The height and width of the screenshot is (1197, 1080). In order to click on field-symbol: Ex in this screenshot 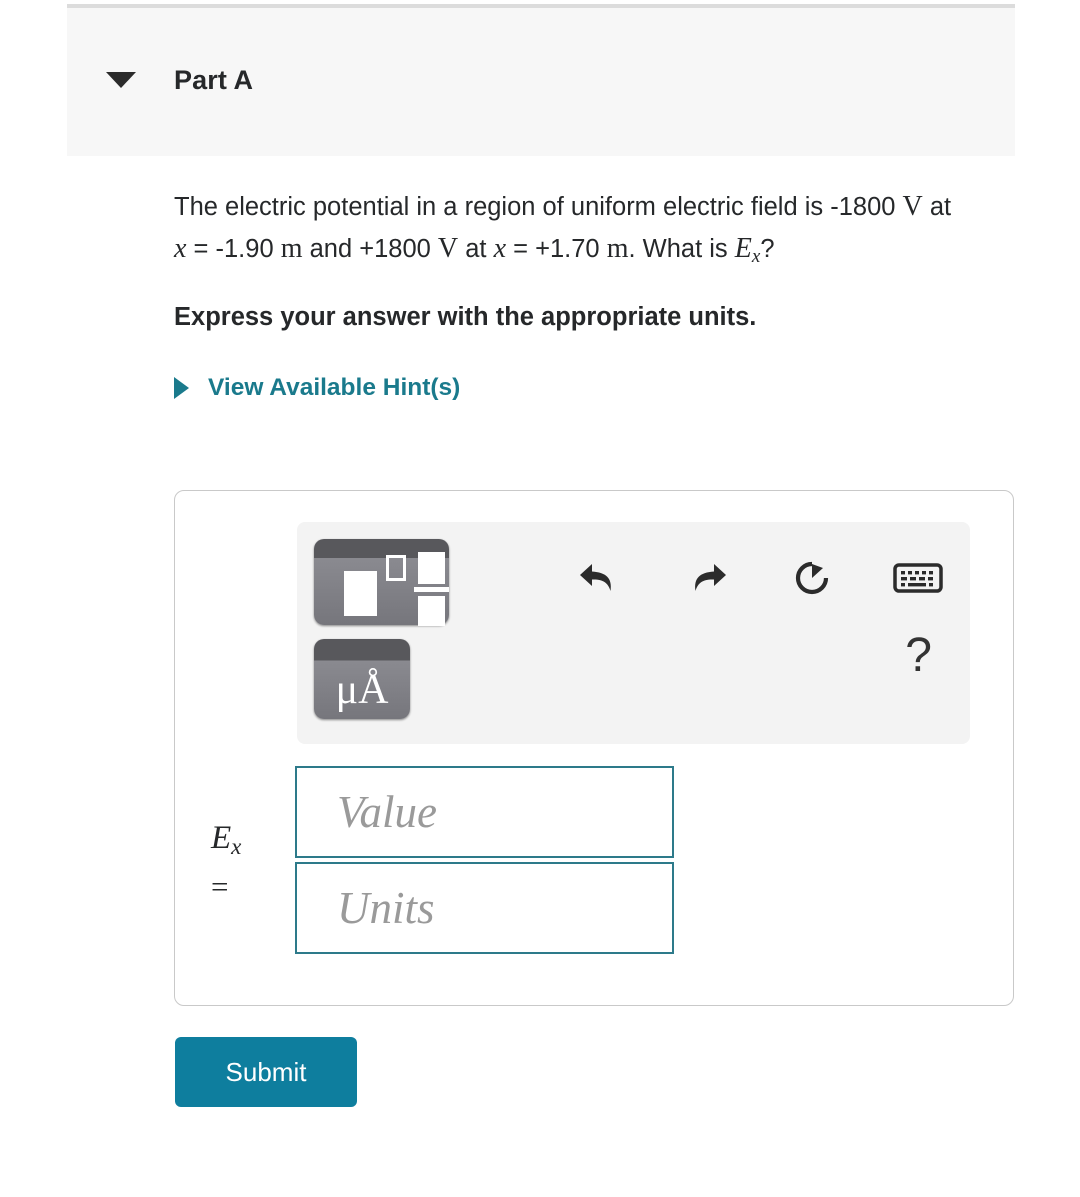, I will do `click(747, 250)`.